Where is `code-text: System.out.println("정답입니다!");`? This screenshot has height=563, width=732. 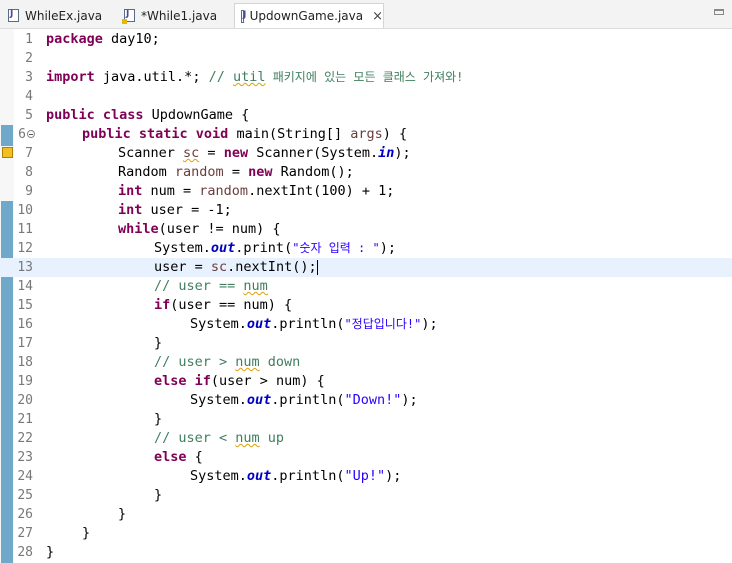
code-text: System.out.println("정답입니다!"); is located at coordinates (314, 324).